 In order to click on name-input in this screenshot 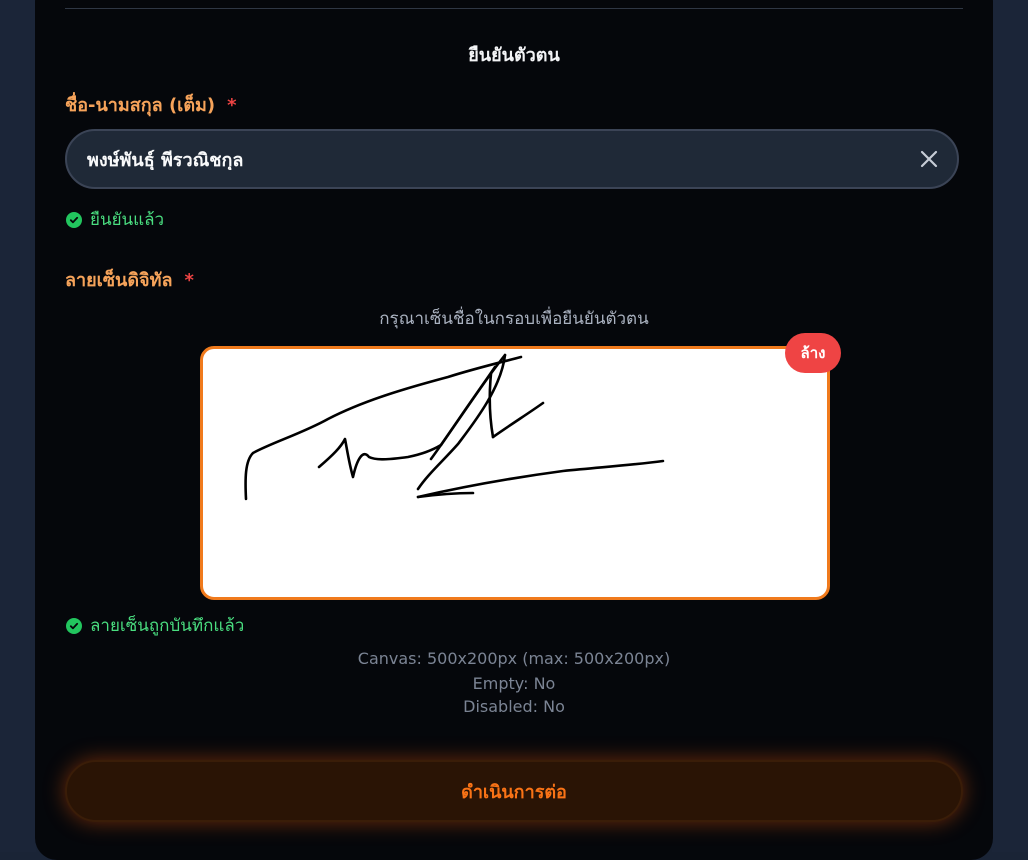, I will do `click(484, 159)`.